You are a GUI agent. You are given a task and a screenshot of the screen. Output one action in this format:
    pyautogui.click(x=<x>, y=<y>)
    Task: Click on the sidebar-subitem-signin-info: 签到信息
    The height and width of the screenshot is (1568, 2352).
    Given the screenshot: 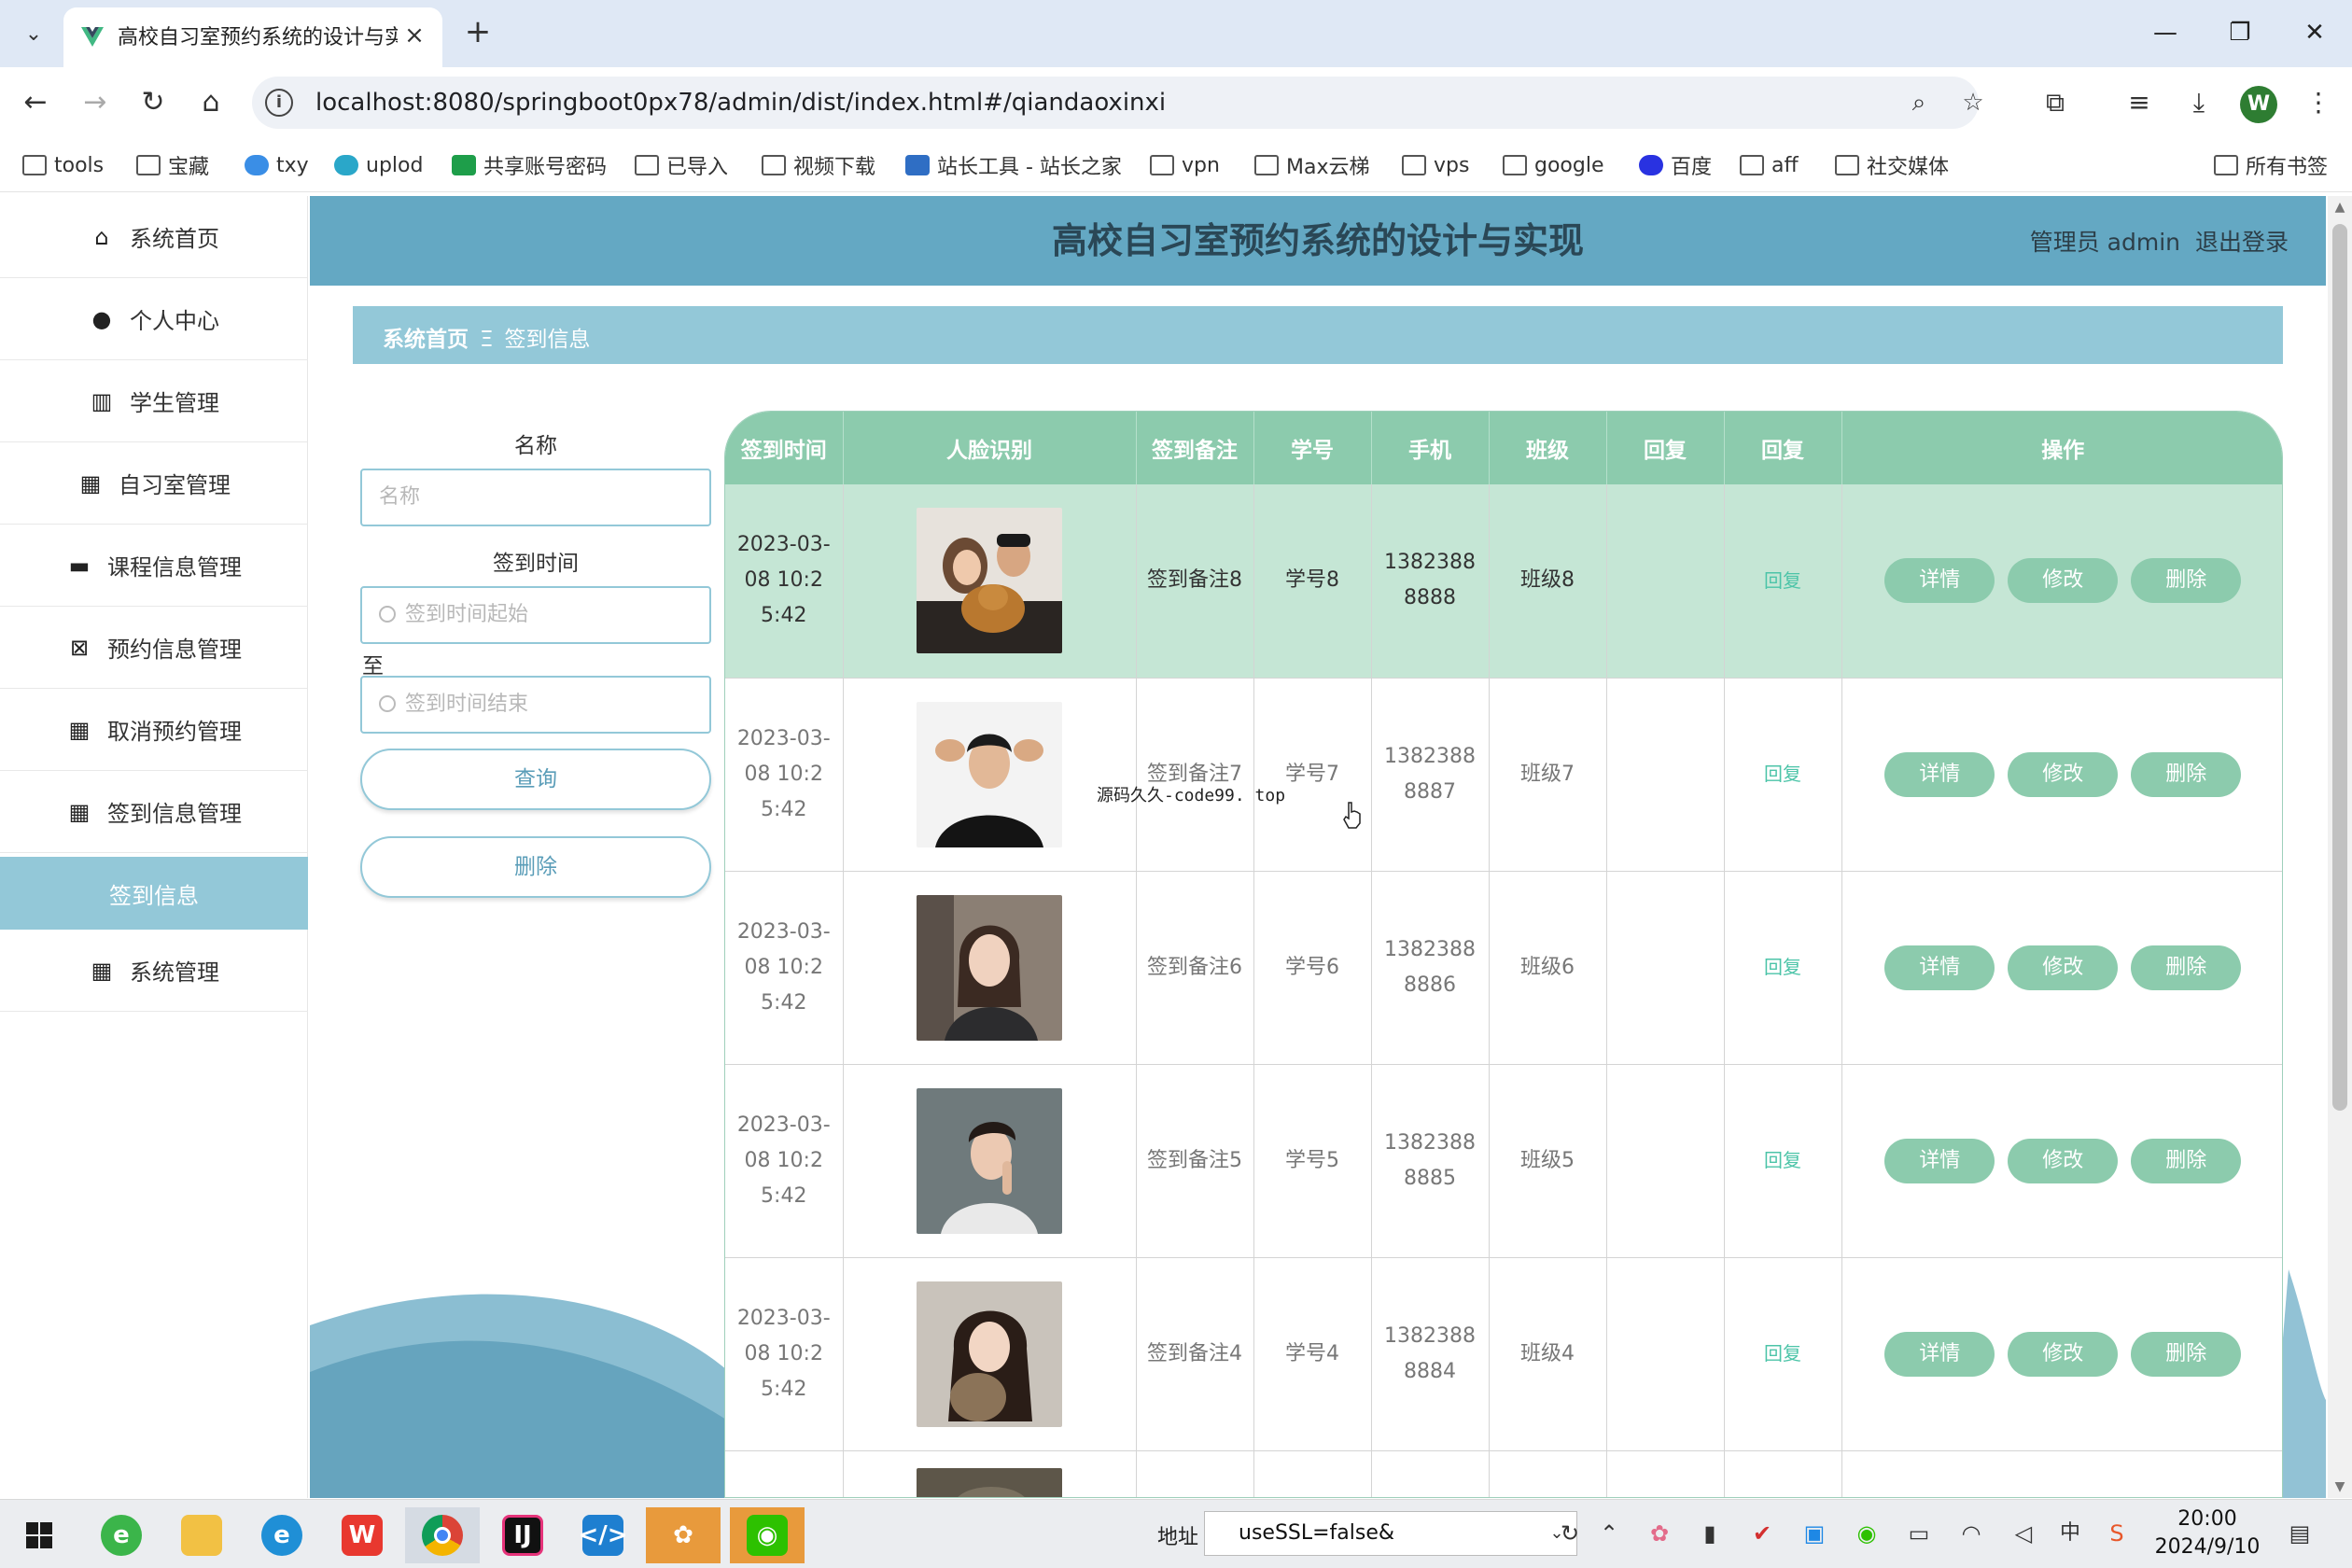 What is the action you would take?
    pyautogui.click(x=154, y=893)
    